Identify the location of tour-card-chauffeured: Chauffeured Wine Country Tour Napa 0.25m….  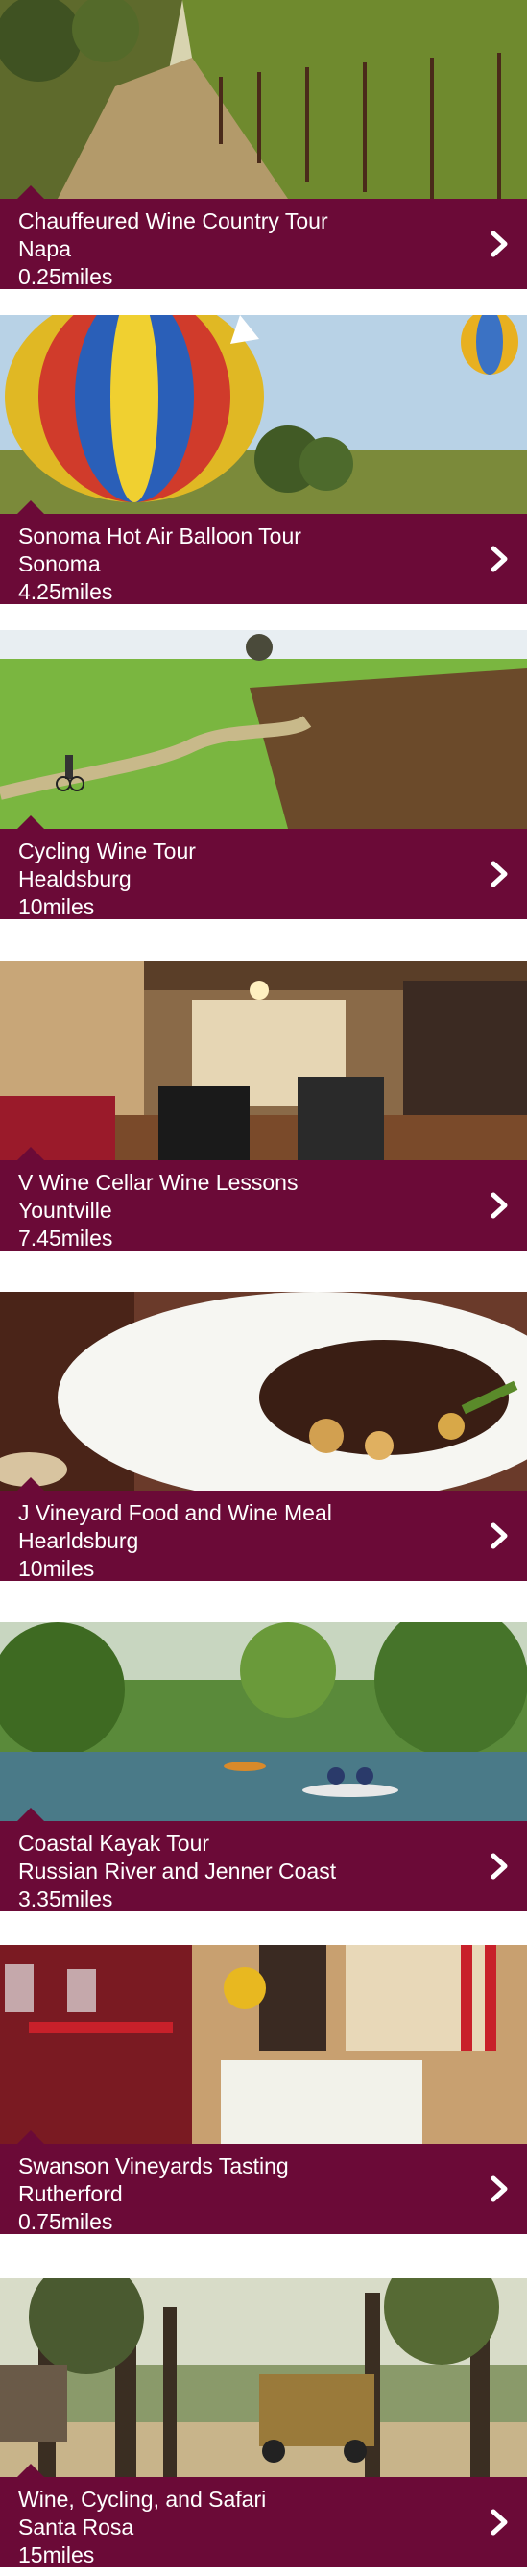
(263, 144).